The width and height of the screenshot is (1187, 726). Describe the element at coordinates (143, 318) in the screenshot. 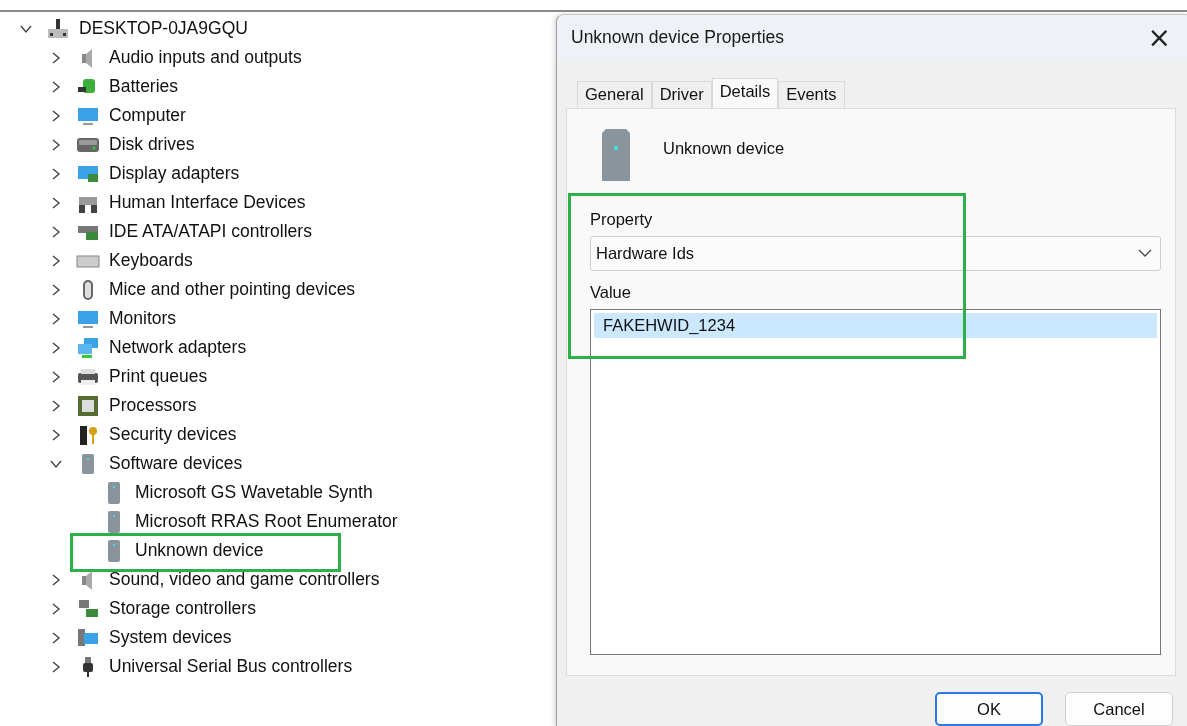

I see `tree-item: Monitors` at that location.